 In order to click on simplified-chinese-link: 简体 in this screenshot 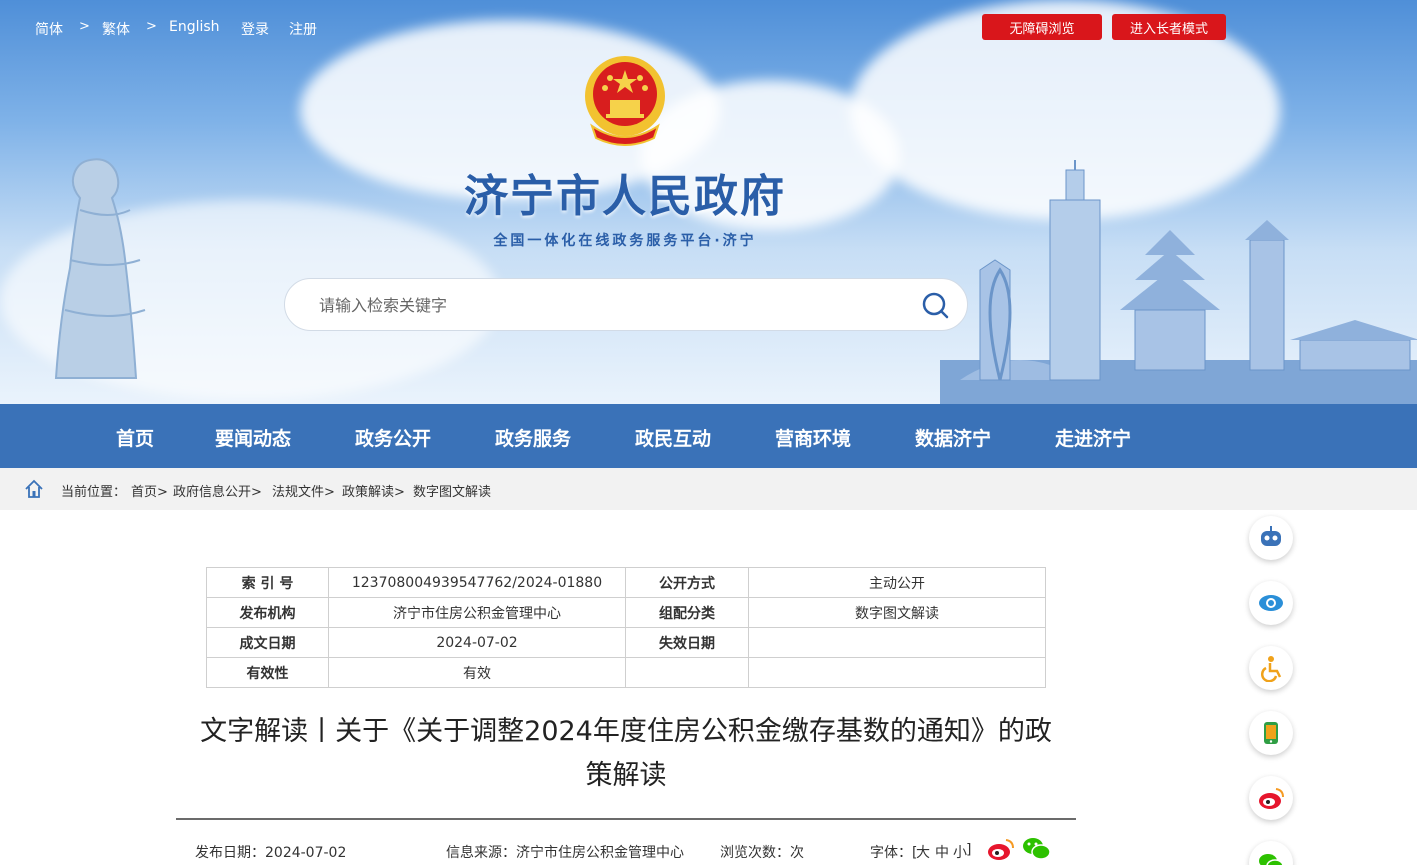, I will do `click(49, 29)`.